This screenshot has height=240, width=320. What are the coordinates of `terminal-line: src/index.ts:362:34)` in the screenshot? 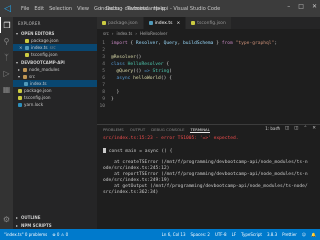 It's located at (209, 193).